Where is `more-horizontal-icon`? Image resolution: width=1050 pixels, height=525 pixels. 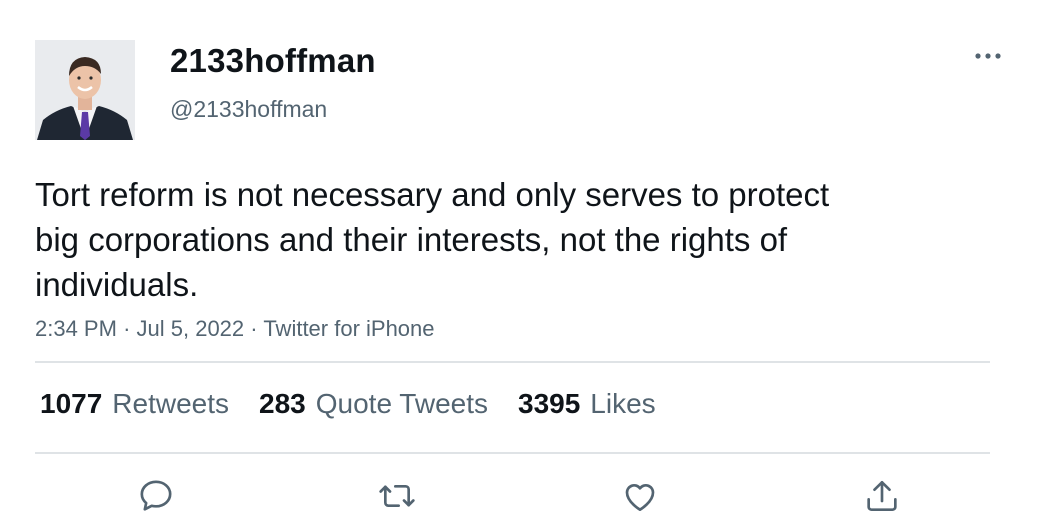 more-horizontal-icon is located at coordinates (988, 56).